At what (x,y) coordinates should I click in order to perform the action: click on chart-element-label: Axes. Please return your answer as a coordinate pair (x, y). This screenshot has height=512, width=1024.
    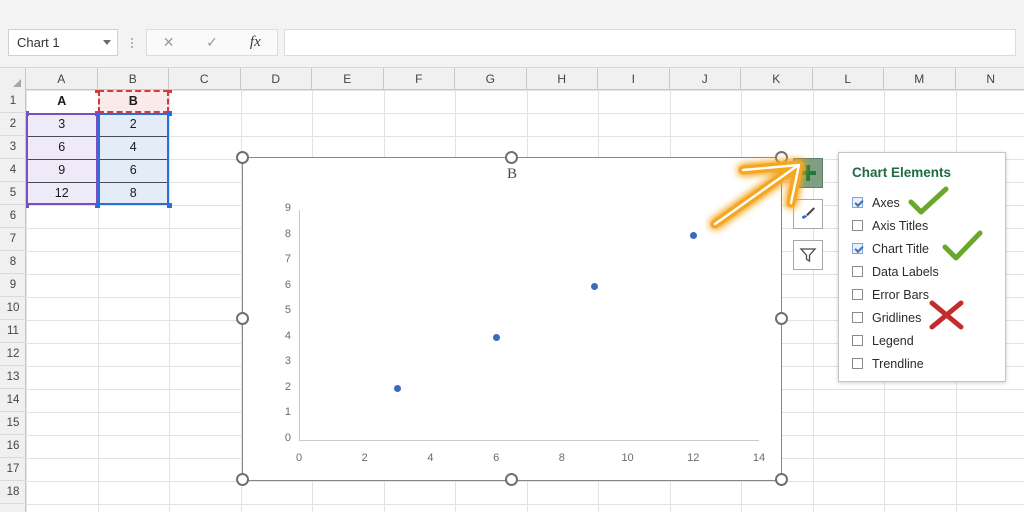
    Looking at the image, I should click on (886, 202).